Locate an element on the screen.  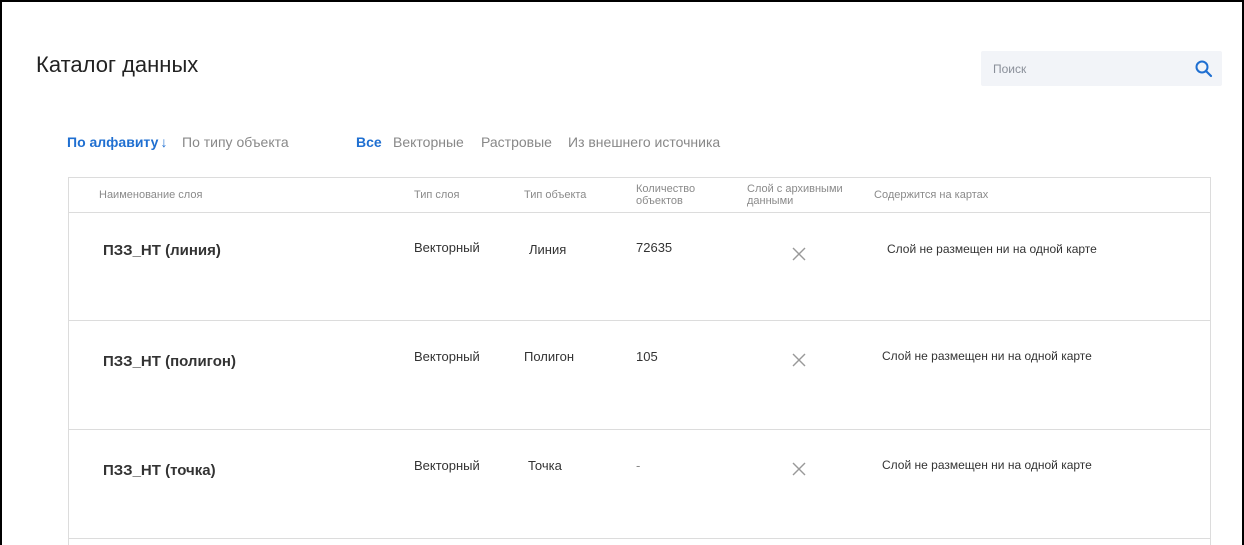
layer-name: ПЗЗ_НТ (точка) is located at coordinates (159, 470).